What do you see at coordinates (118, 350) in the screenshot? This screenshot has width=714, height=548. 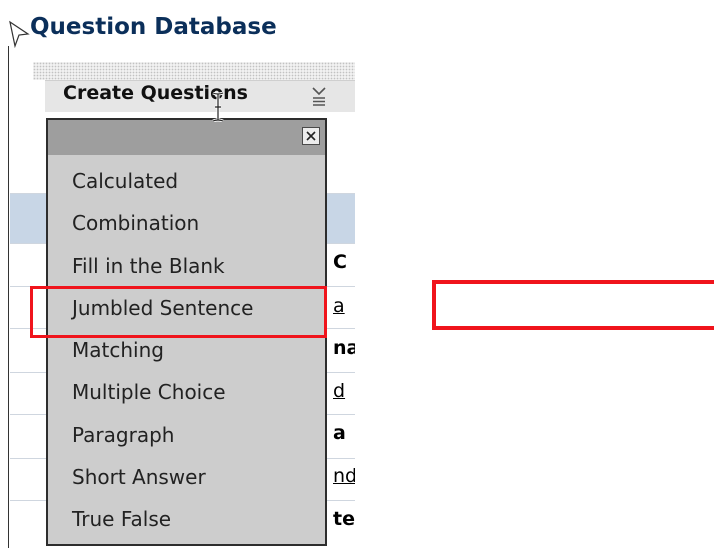 I see `menu-item-matching: Matching` at bounding box center [118, 350].